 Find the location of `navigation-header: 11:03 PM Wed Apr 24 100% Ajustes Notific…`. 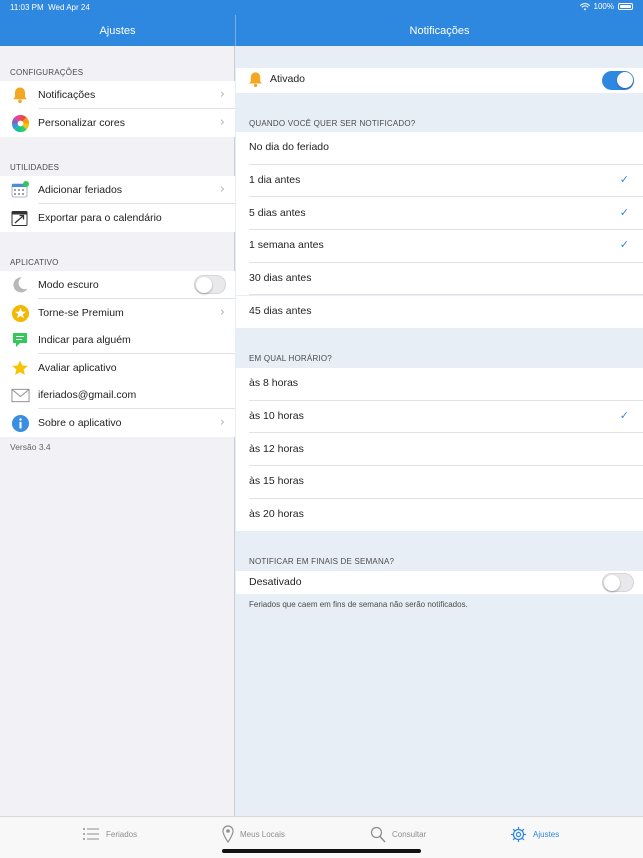

navigation-header: 11:03 PM Wed Apr 24 100% Ajustes Notific… is located at coordinates (321, 23).